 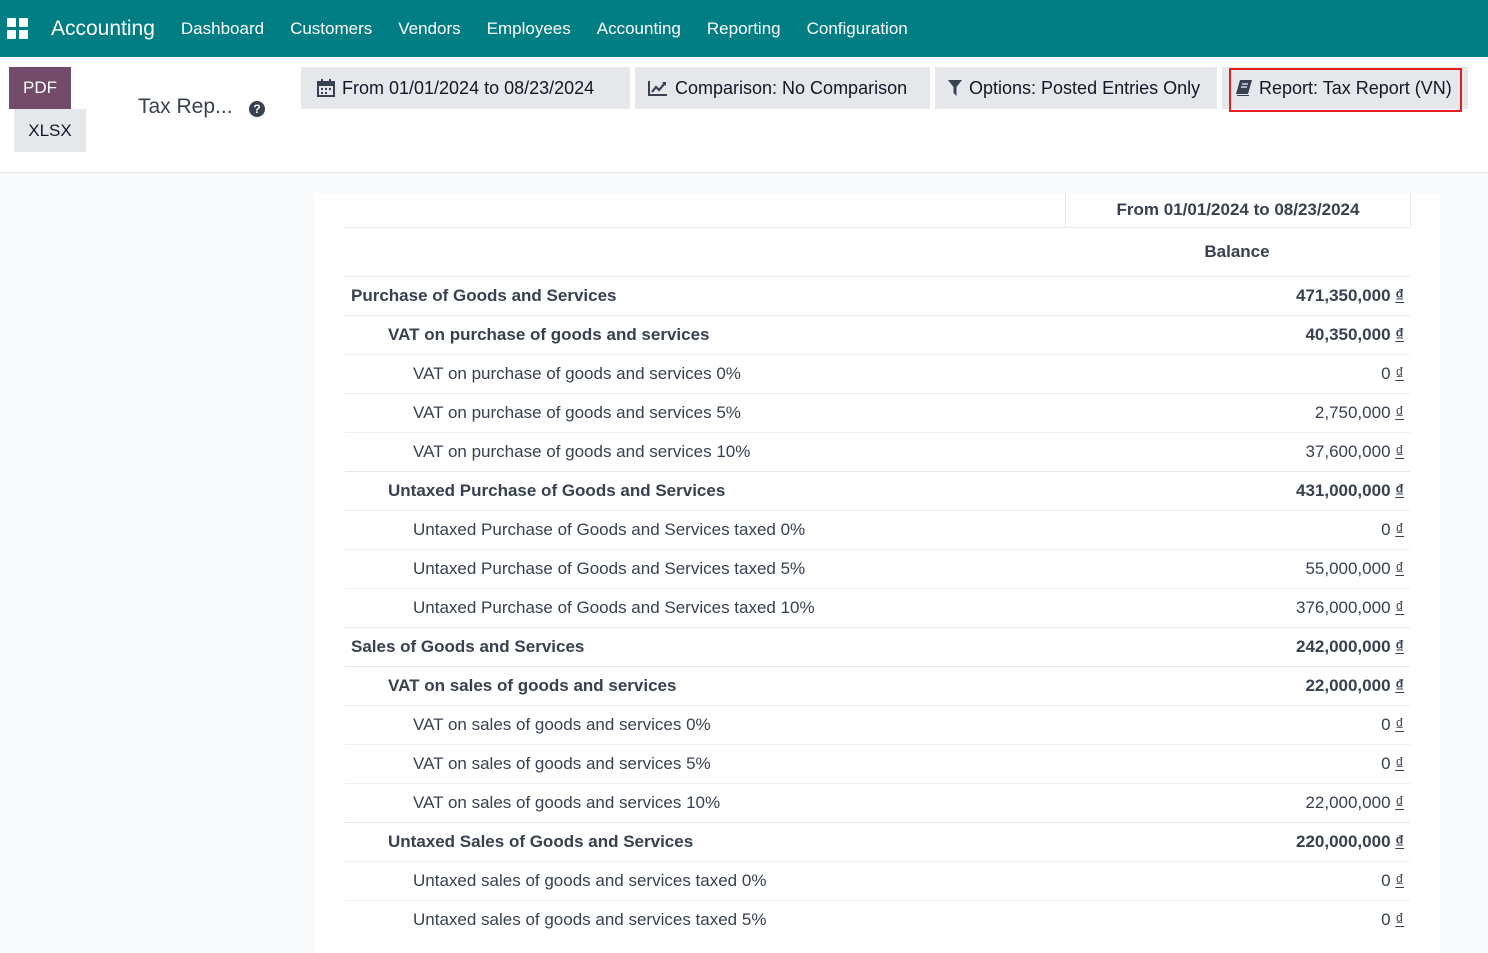 What do you see at coordinates (1345, 88) in the screenshot?
I see `report-selector-button: Report: Tax Report (VN)` at bounding box center [1345, 88].